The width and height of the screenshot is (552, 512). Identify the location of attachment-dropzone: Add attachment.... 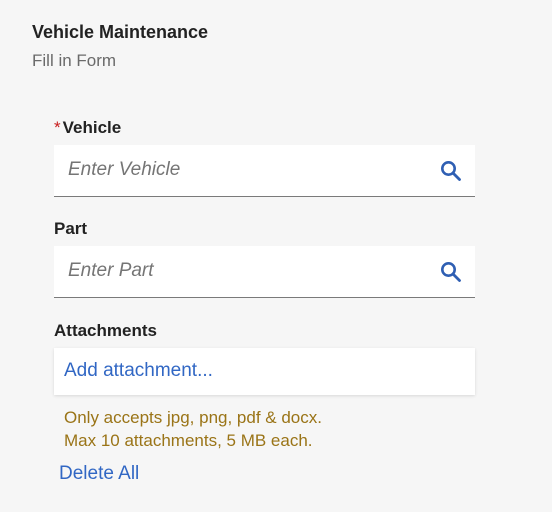
(264, 371).